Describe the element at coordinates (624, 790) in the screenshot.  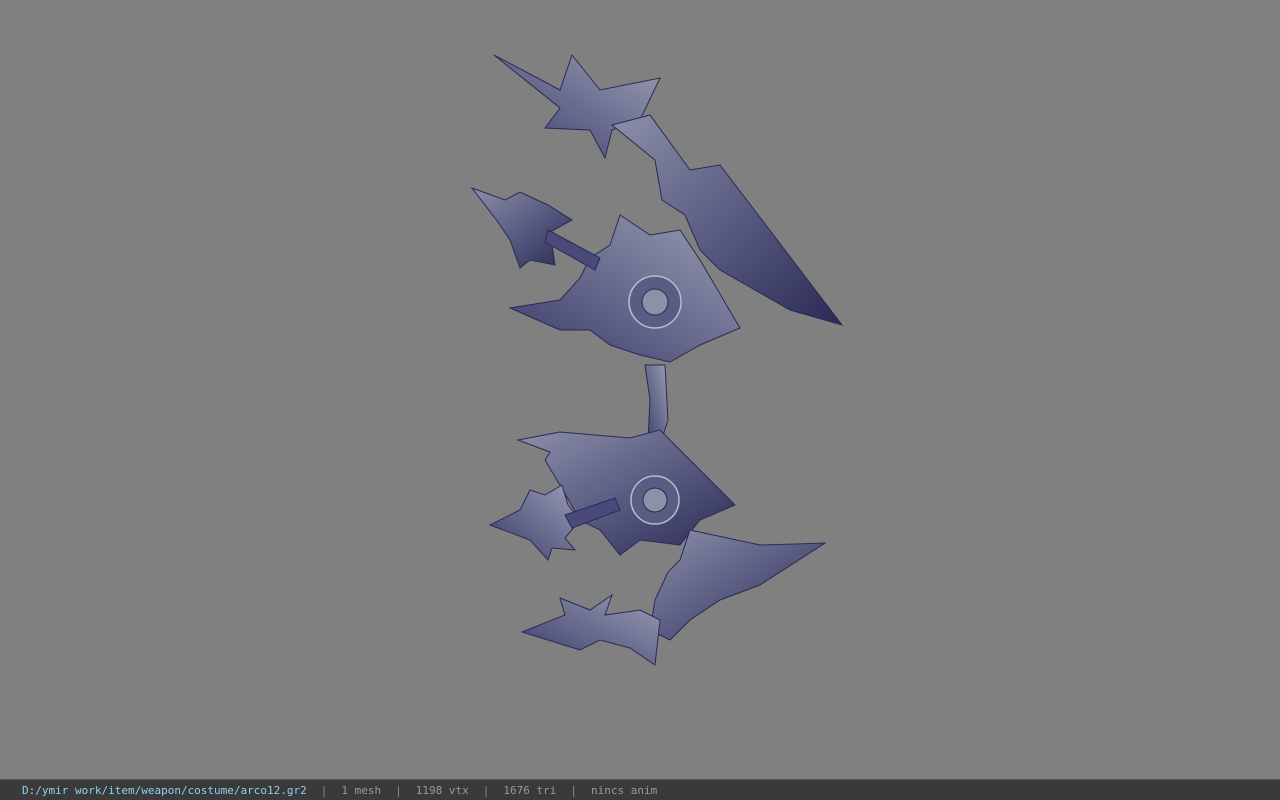
I see `animation-status: nincs anim` at that location.